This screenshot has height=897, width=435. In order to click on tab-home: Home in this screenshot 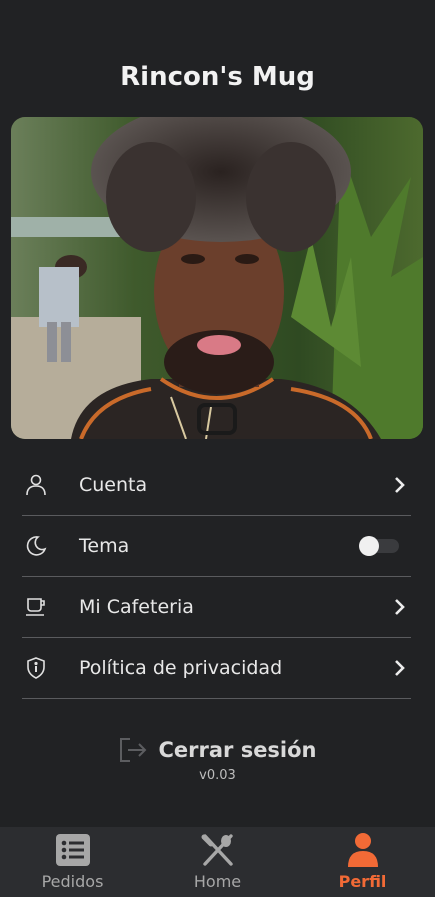, I will do `click(217, 862)`.